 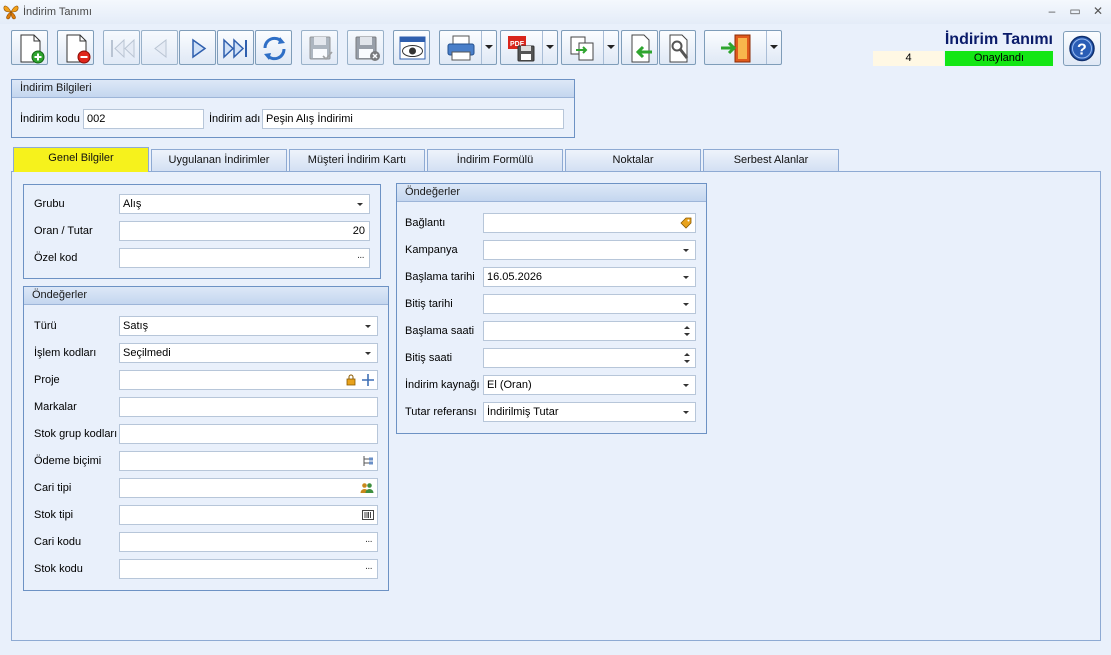 I want to click on stok-kodu-label: Stok kodu, so click(x=58, y=569).